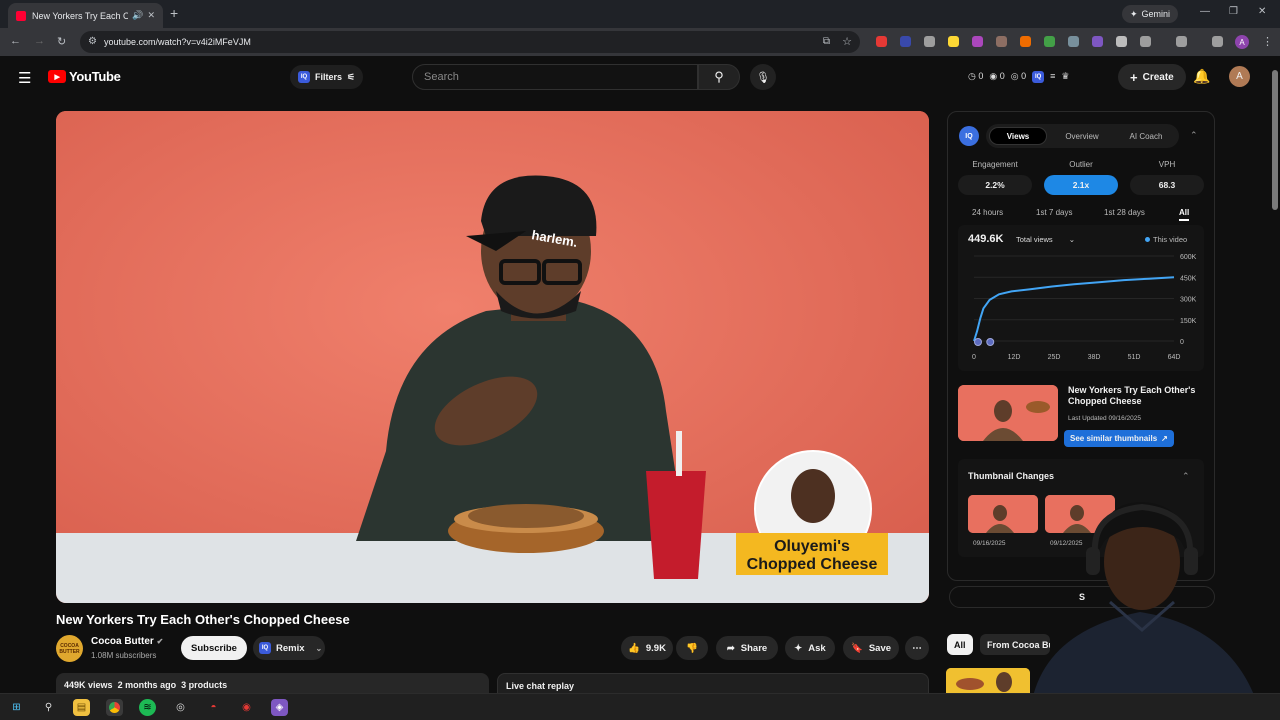 The image size is (1280, 720). I want to click on file-explorer-icon: ▤, so click(81, 707).